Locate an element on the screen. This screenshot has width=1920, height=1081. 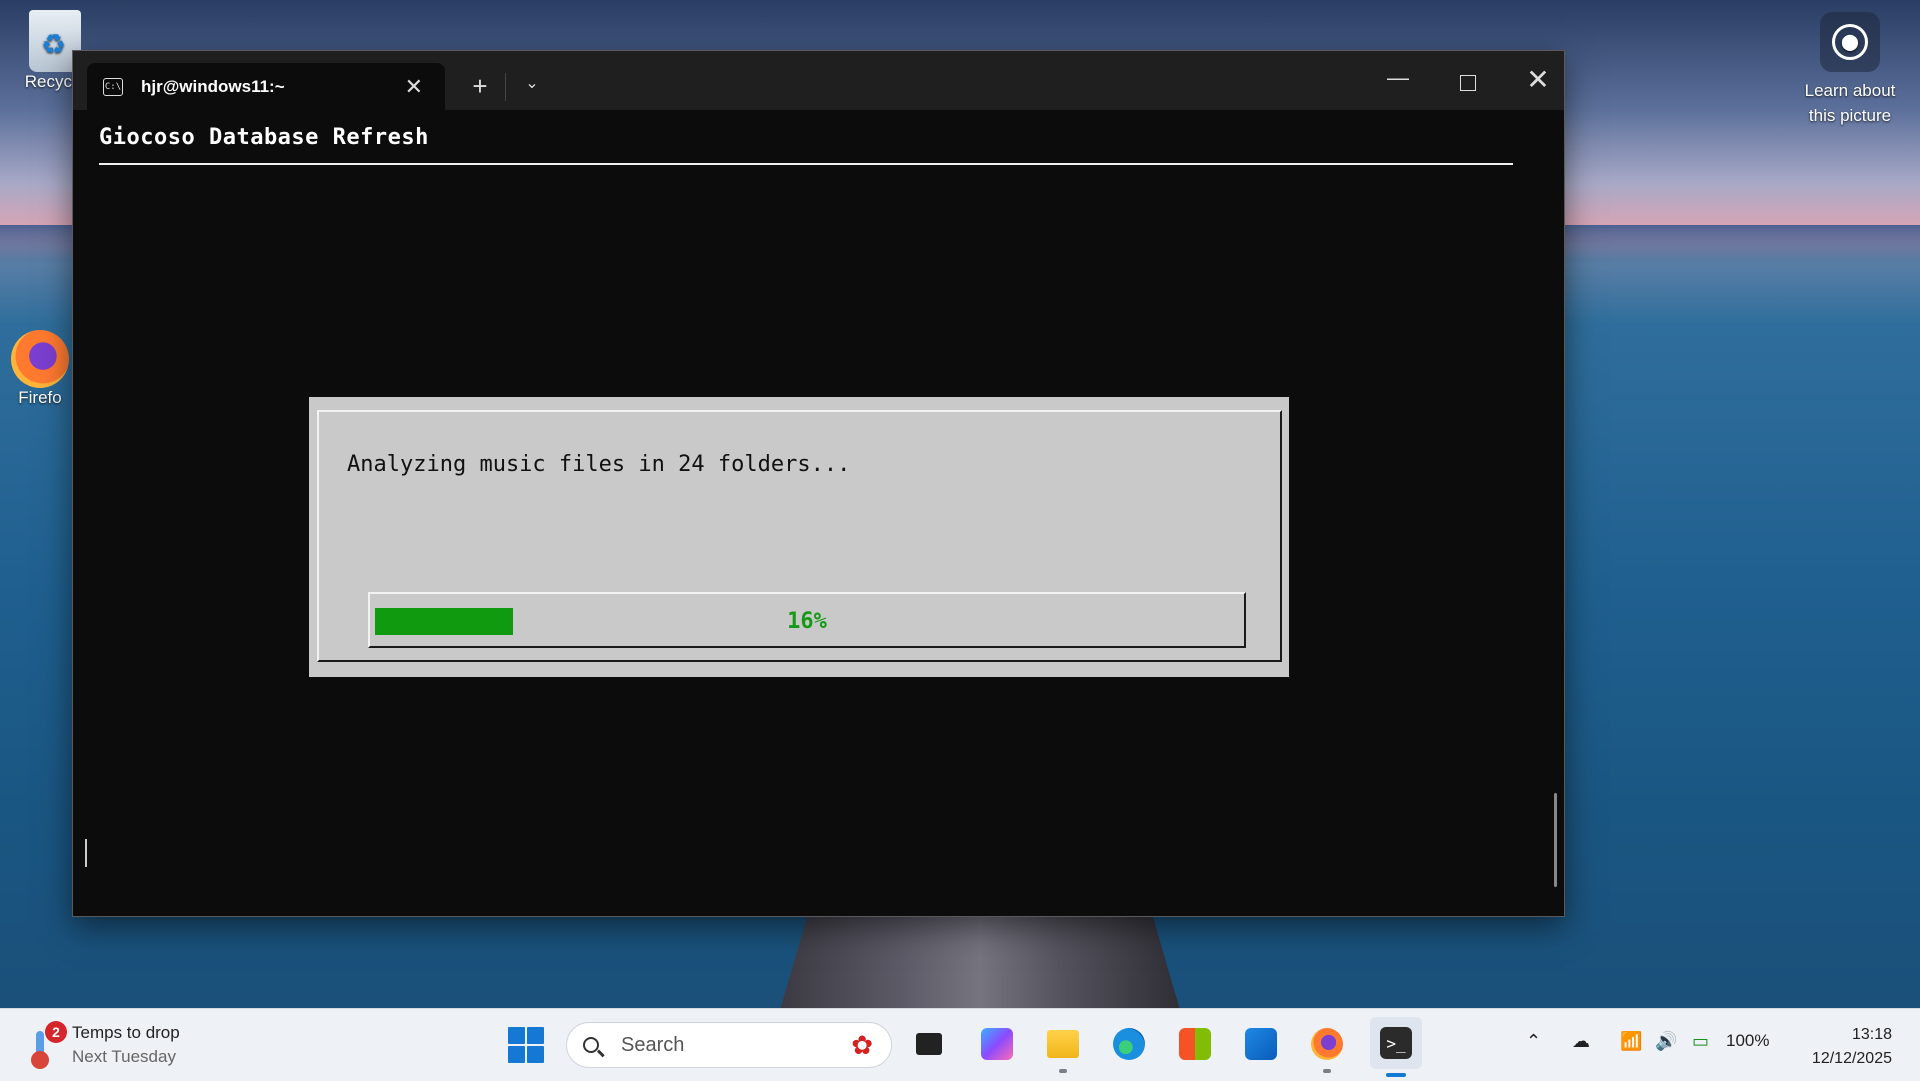
terminal-tab-icon: C:\ is located at coordinates (113, 86).